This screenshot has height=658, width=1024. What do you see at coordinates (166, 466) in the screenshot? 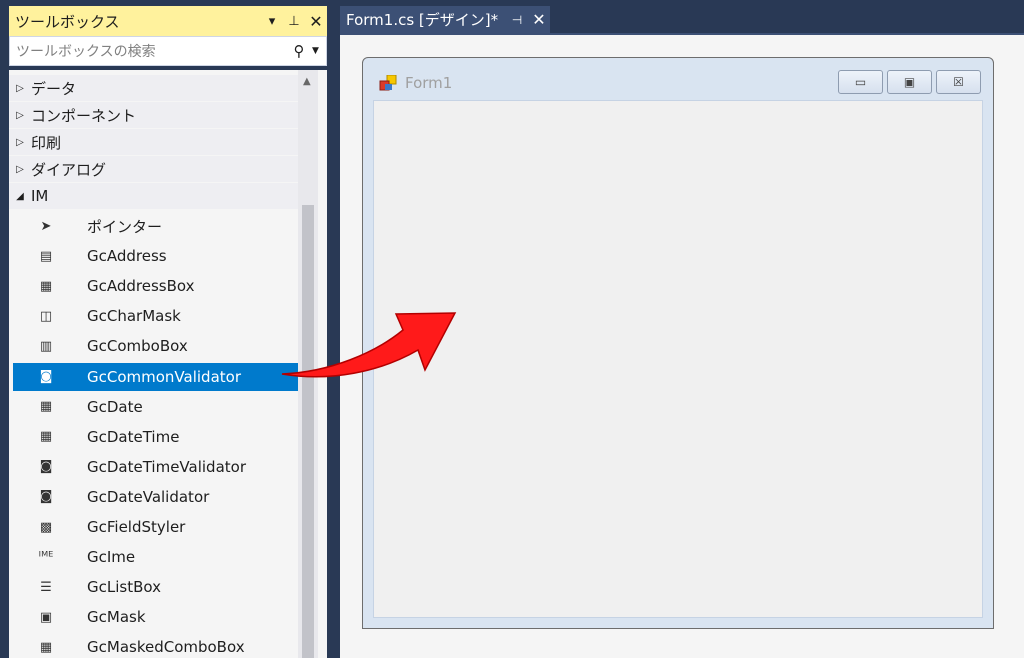
I see `toolbox-item-label: GcDateTimeValidator` at bounding box center [166, 466].